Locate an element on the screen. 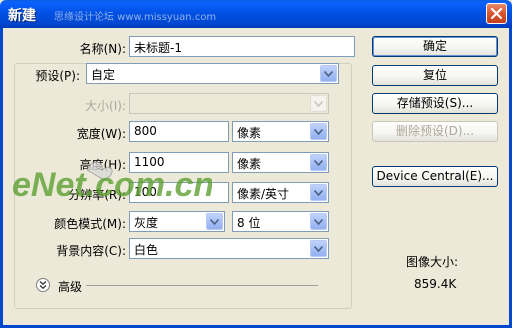  preset-select-value: 自定 is located at coordinates (103, 75).